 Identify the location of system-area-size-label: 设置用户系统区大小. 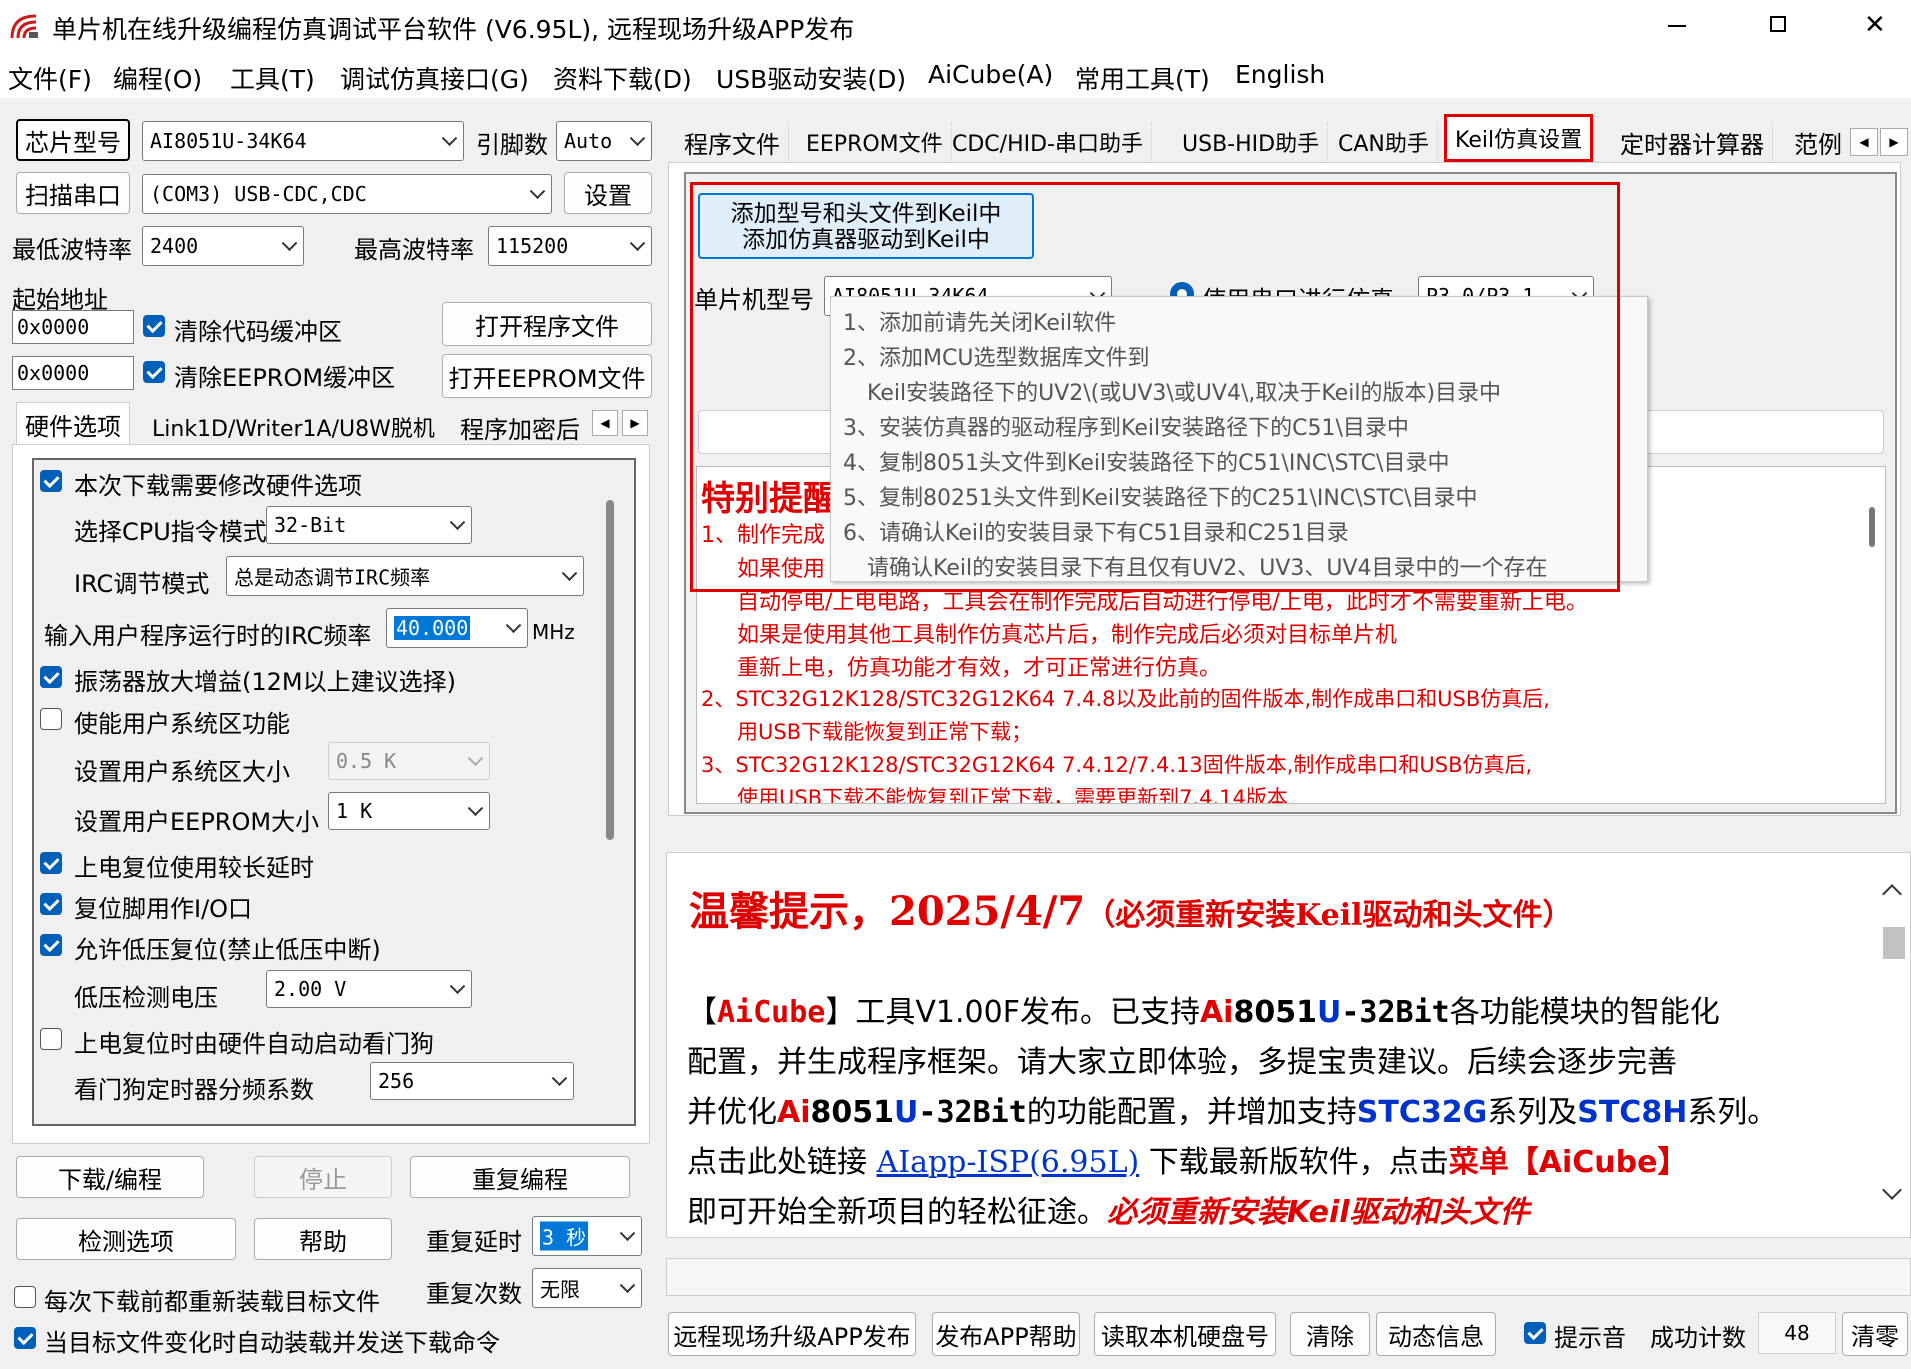
(182, 772).